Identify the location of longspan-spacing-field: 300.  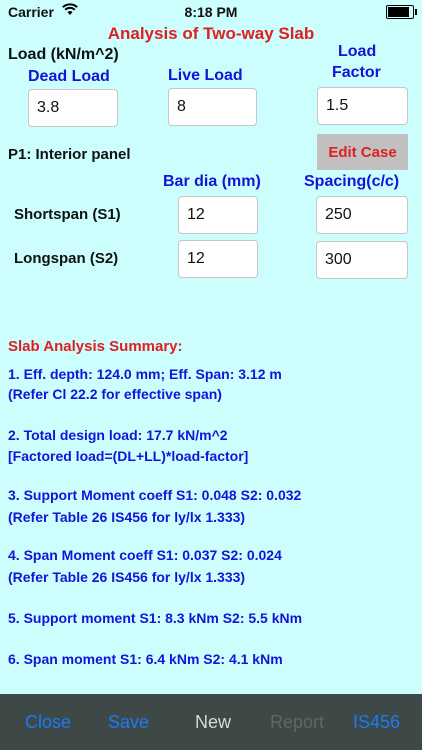
(362, 260).